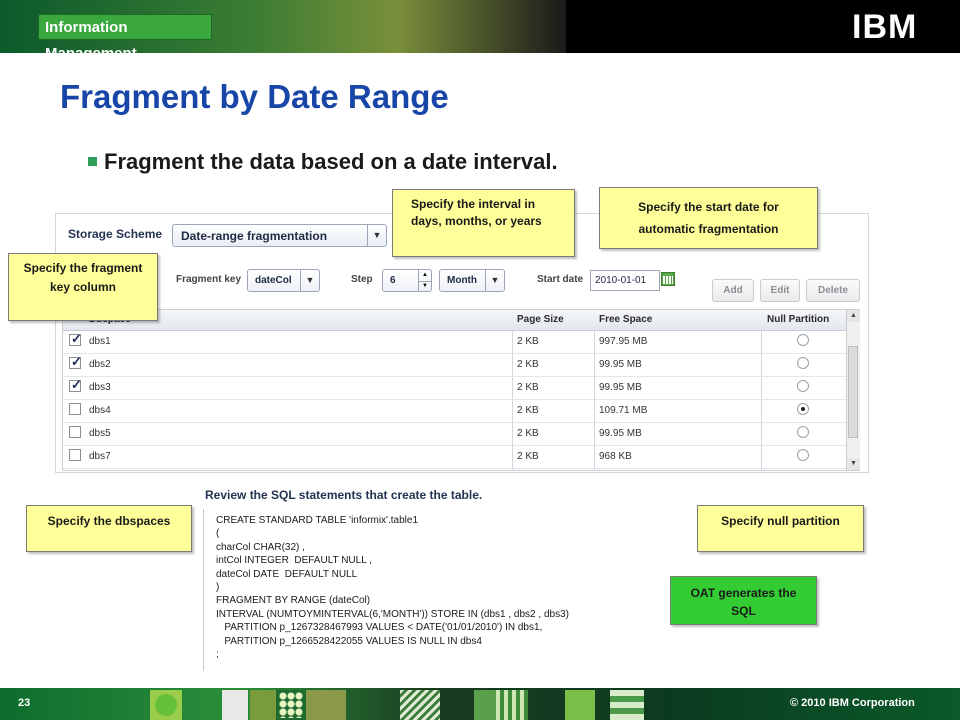 This screenshot has height=720, width=960. What do you see at coordinates (100, 364) in the screenshot?
I see `dbspace-name: dbs2` at bounding box center [100, 364].